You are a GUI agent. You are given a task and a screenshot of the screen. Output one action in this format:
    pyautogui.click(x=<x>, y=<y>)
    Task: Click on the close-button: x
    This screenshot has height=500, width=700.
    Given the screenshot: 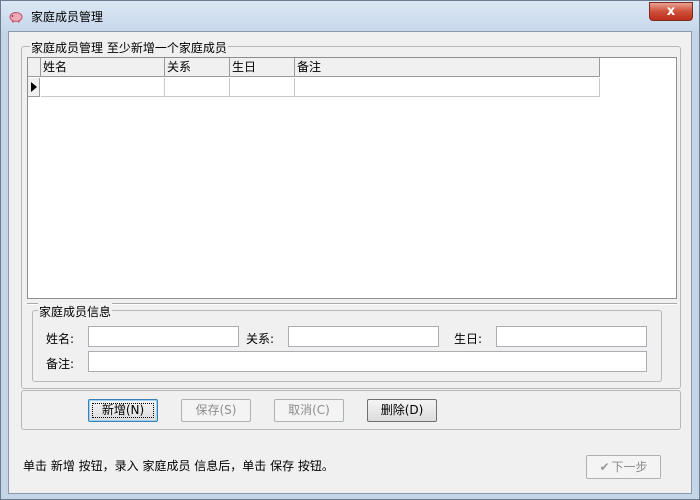 What is the action you would take?
    pyautogui.click(x=671, y=11)
    